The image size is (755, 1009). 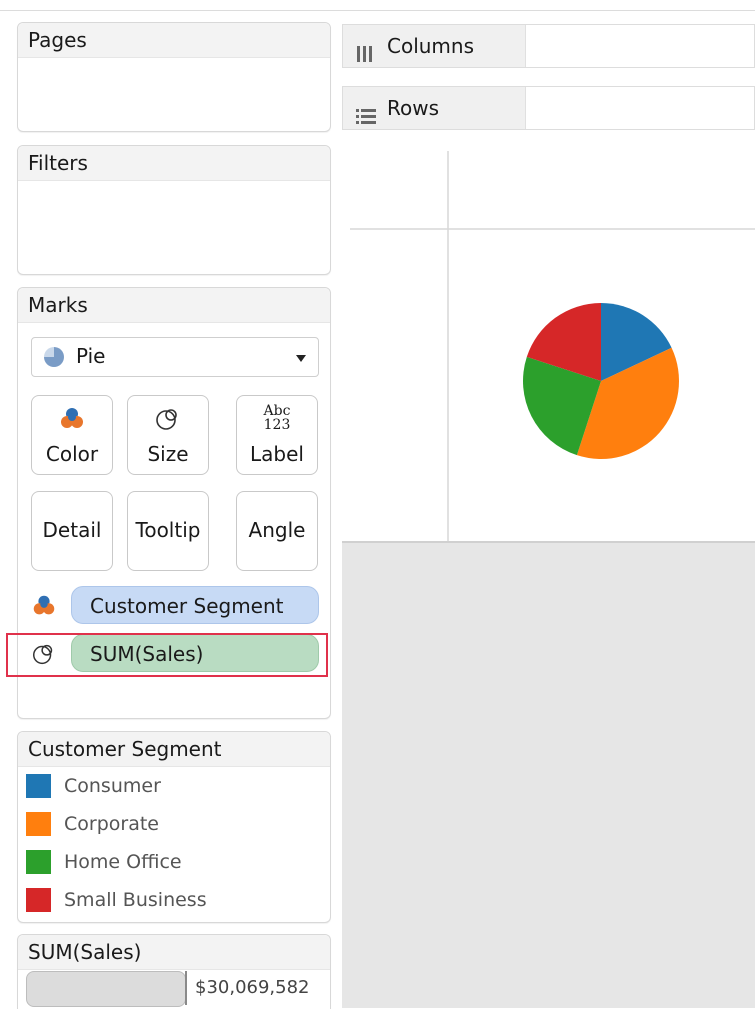 What do you see at coordinates (277, 425) in the screenshot?
I see `label-glyph-bottom: 123` at bounding box center [277, 425].